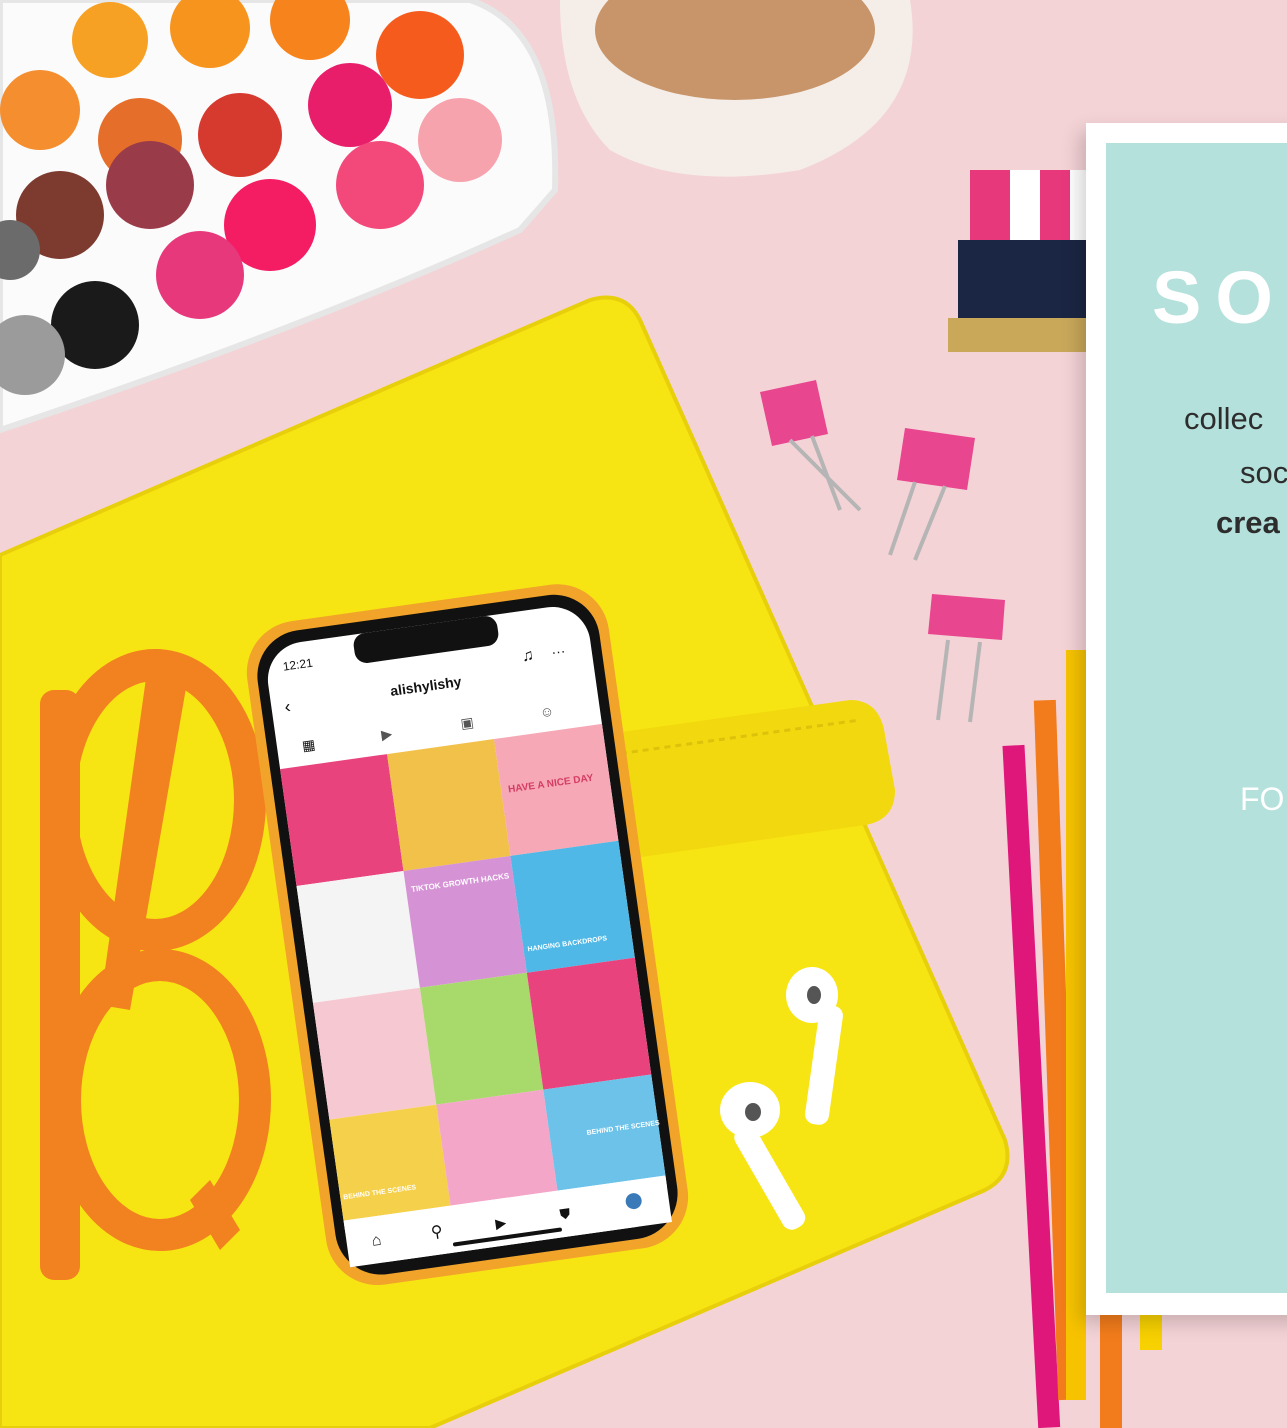 This screenshot has height=1428, width=1287. I want to click on card-text-line: crea, so click(1248, 522).